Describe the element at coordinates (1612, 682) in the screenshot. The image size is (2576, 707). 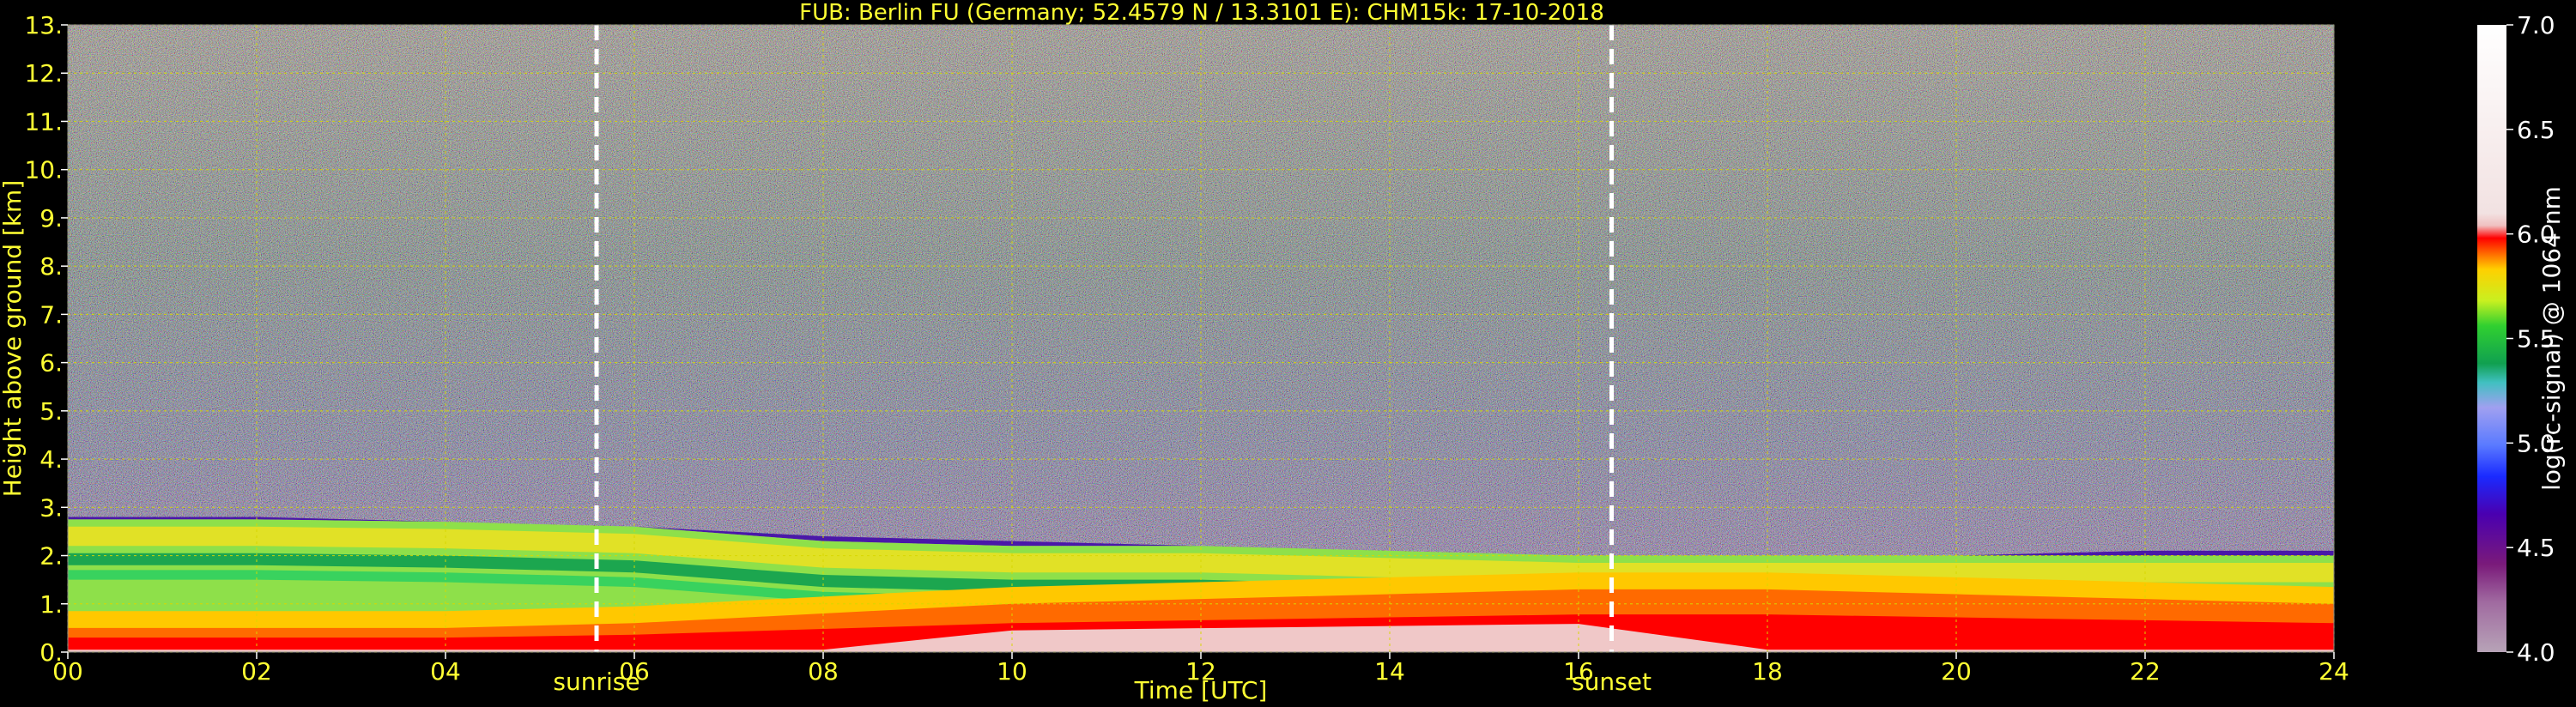
I see `sunset-label: sunset` at that location.